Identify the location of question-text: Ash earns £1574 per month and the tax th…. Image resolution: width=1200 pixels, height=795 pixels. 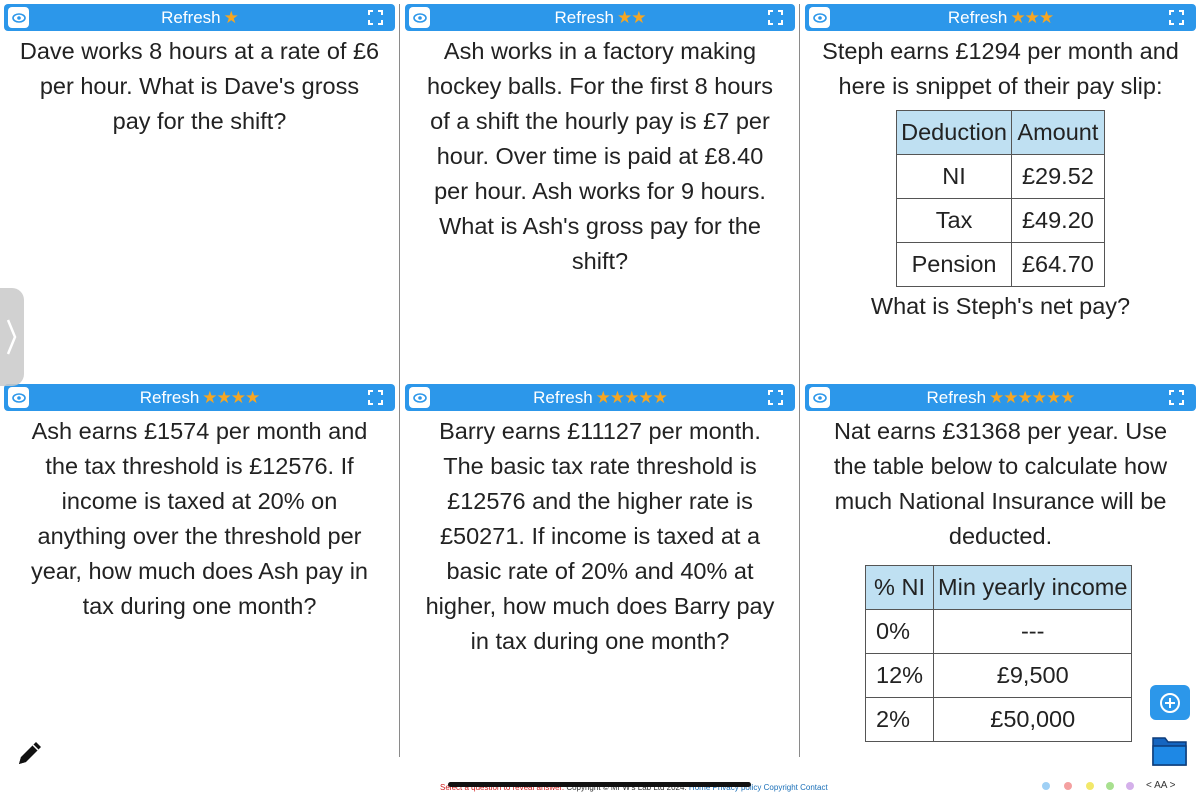
(199, 519).